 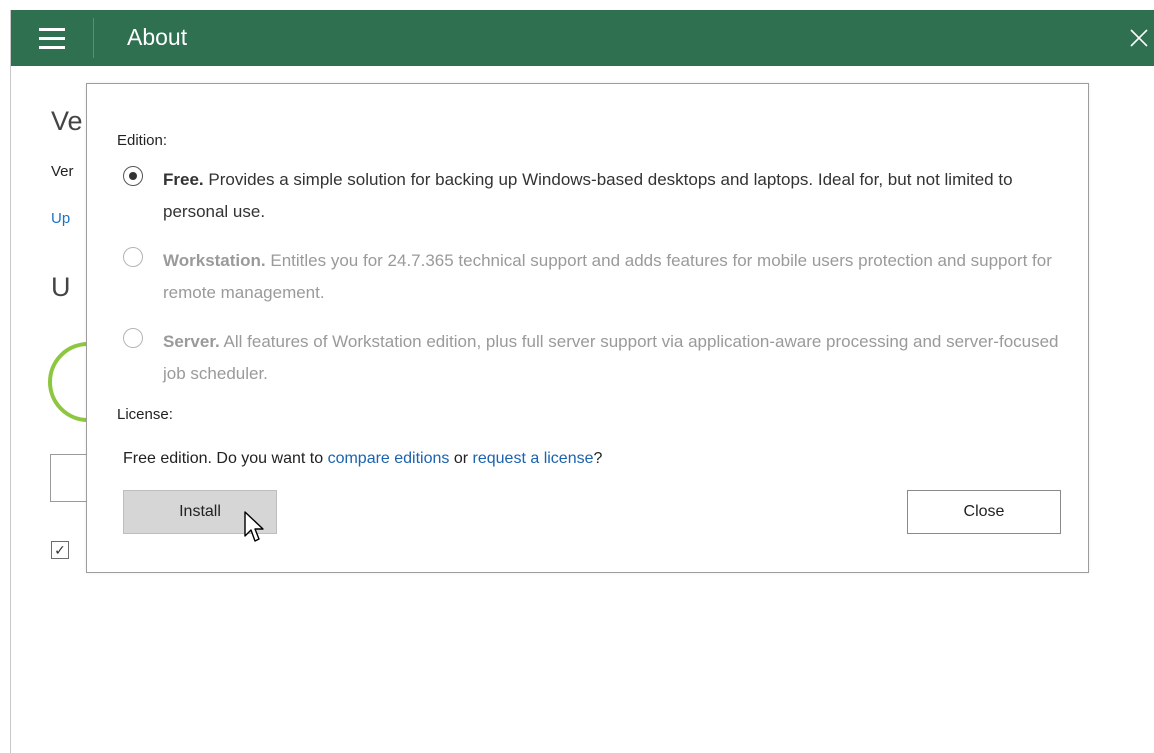 What do you see at coordinates (598, 458) in the screenshot?
I see `license-text-suffix: ?` at bounding box center [598, 458].